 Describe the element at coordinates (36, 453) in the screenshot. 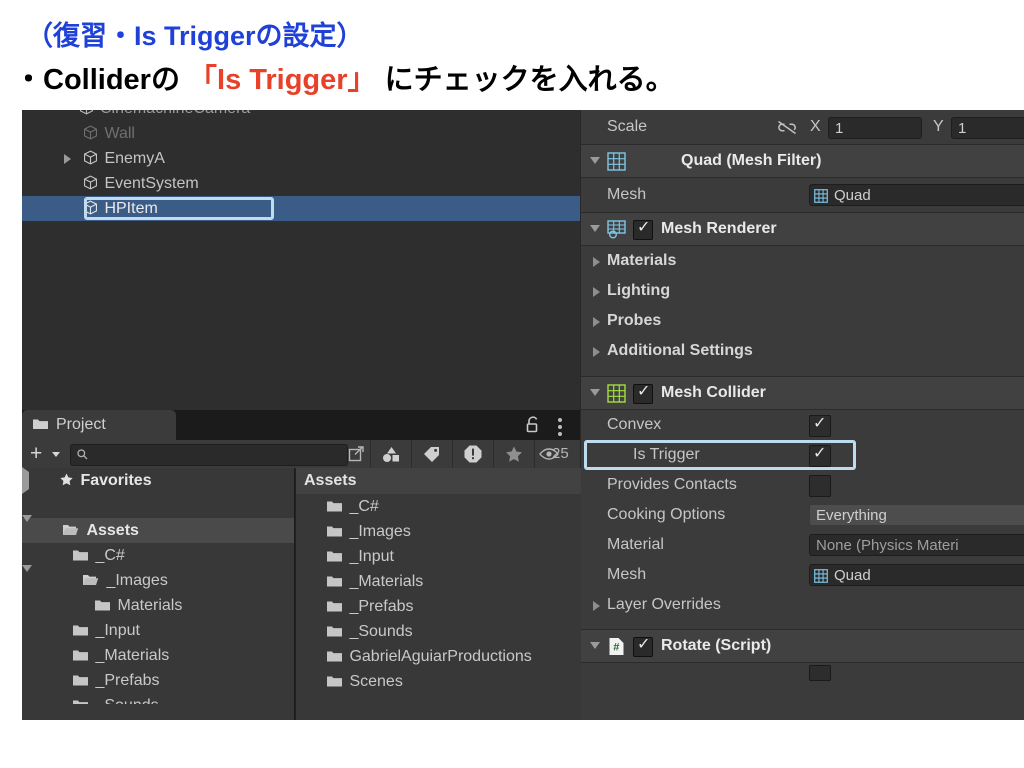

I see `add-asset-button: +` at that location.